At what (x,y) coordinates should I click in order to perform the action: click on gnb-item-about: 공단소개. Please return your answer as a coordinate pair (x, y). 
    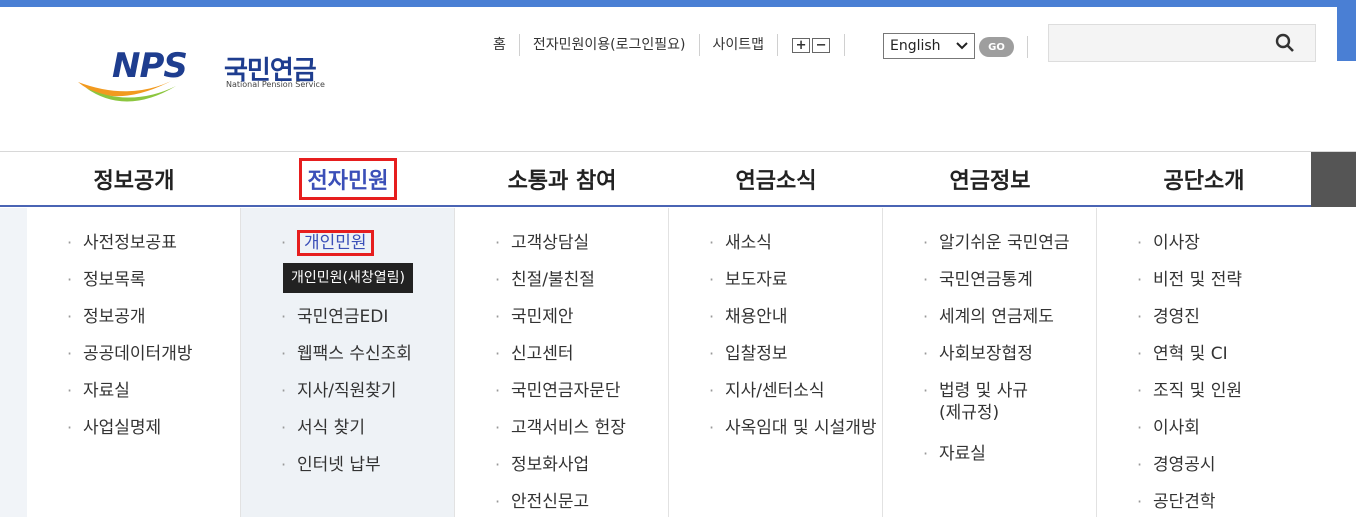
    Looking at the image, I should click on (1204, 179).